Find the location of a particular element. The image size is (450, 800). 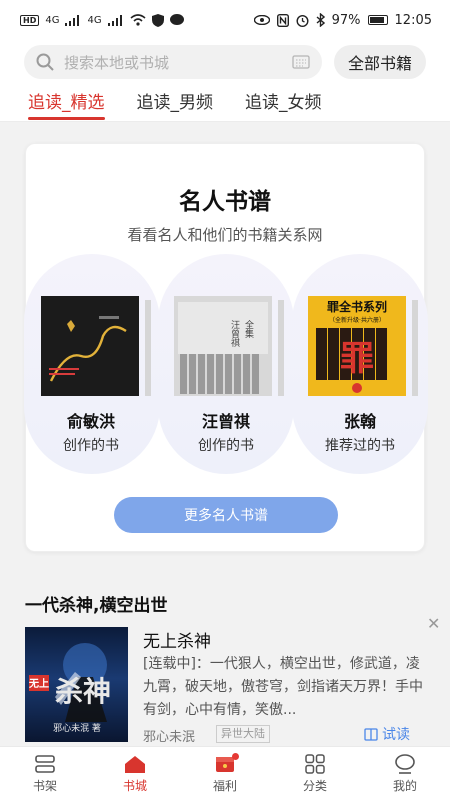

try-read-label: 试读 is located at coordinates (396, 735).